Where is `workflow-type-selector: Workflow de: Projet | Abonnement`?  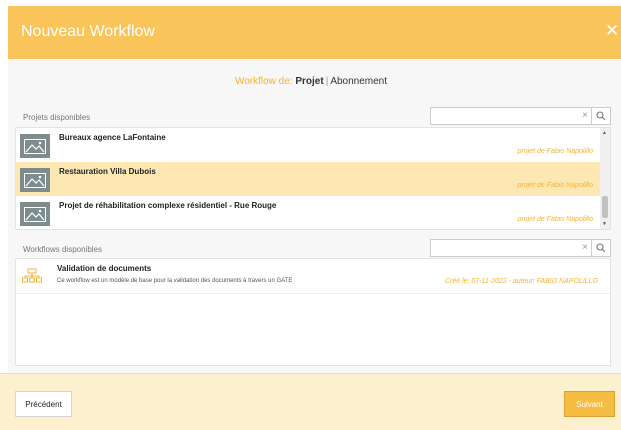
workflow-type-selector: Workflow de: Projet | Abonnement is located at coordinates (310, 81).